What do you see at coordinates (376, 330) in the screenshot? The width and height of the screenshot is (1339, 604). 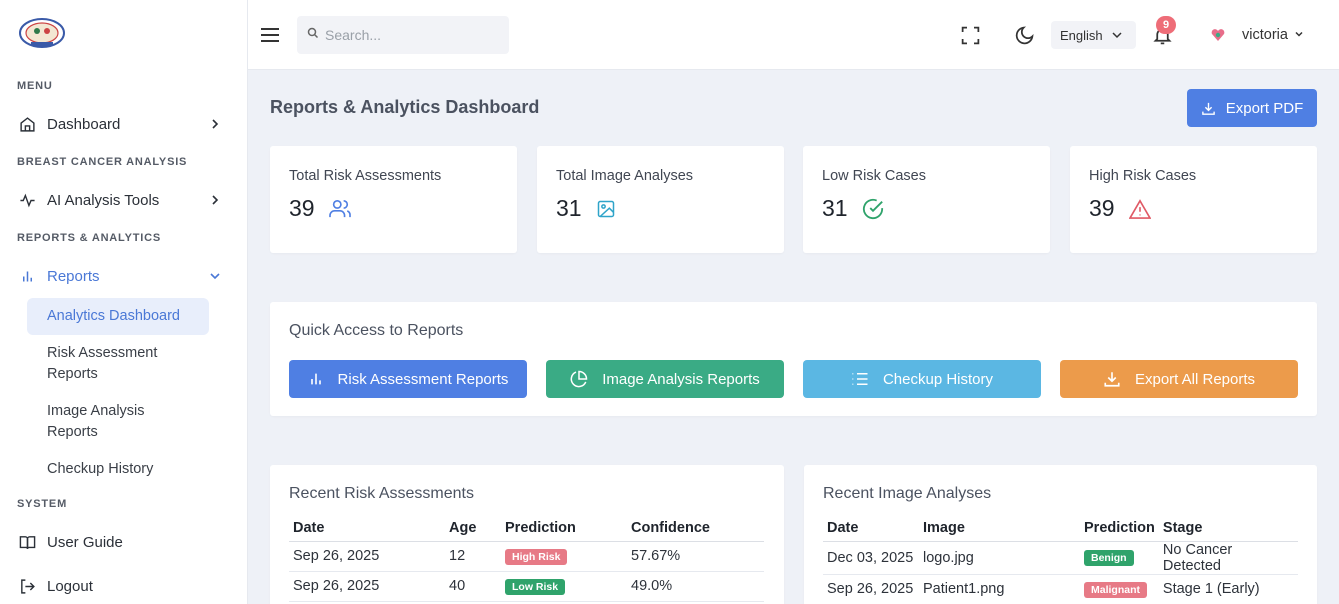 I see `quick-access-title: Quick Access to Reports` at bounding box center [376, 330].